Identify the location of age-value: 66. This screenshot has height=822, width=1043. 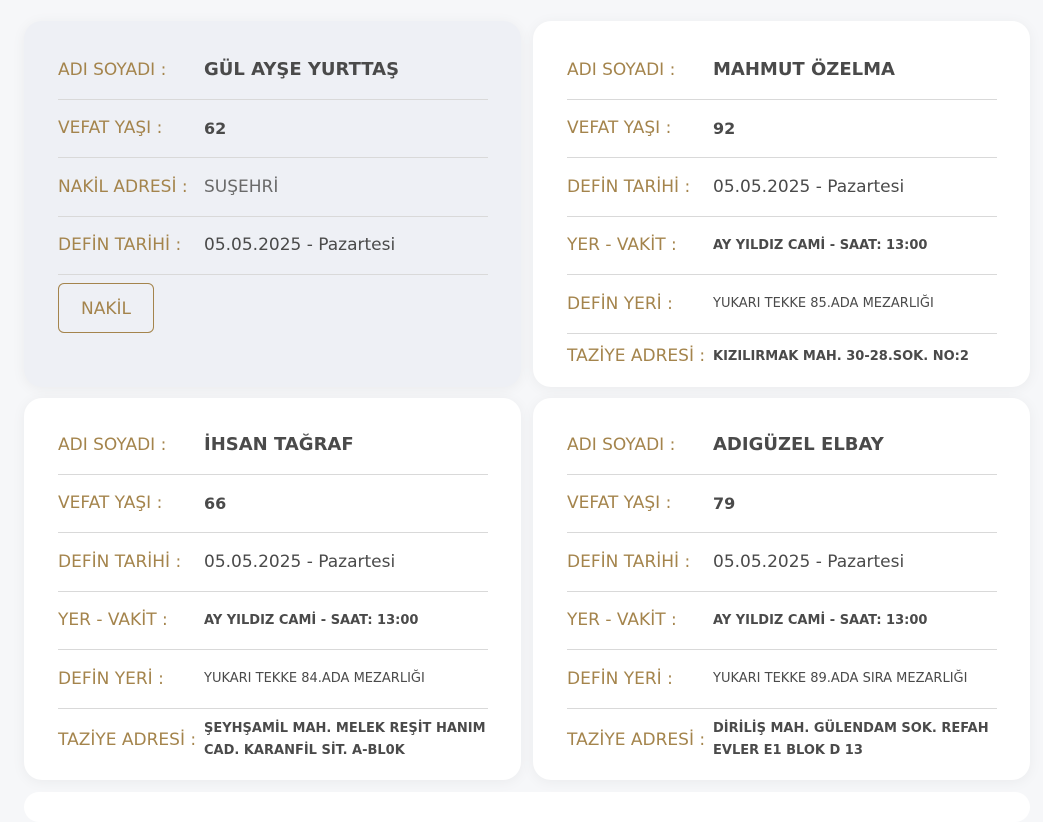
(215, 503).